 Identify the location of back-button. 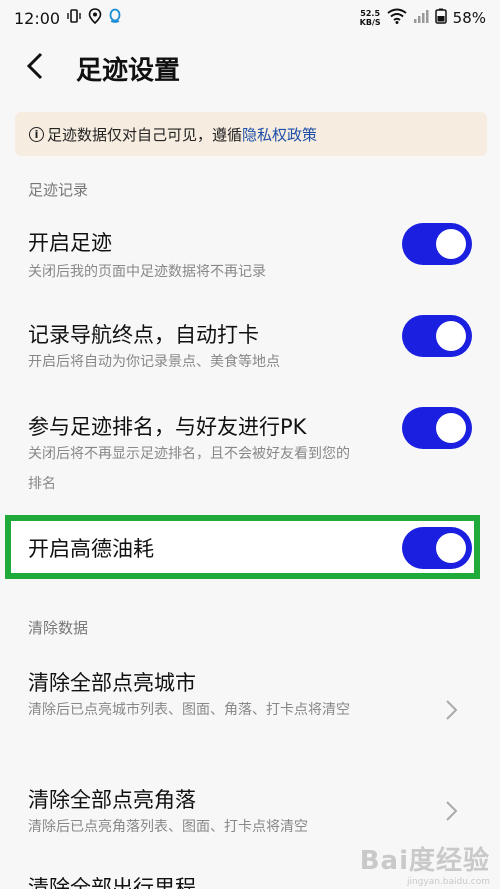
(35, 68).